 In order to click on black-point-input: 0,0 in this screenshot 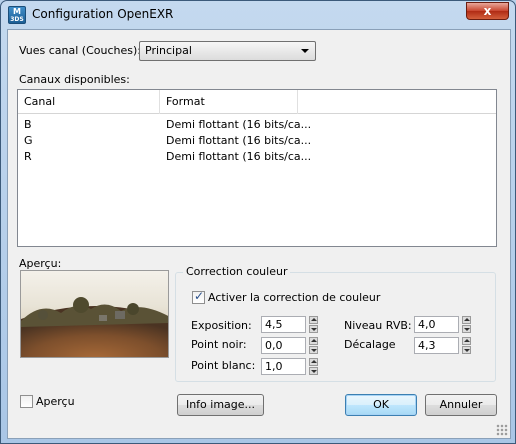, I will do `click(283, 345)`.